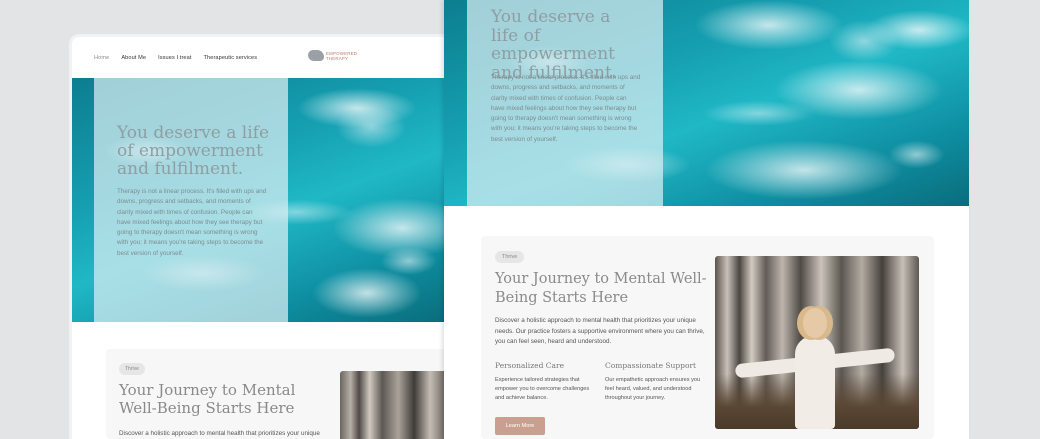 Image resolution: width=1040 pixels, height=439 pixels. What do you see at coordinates (815, 382) in the screenshot?
I see `photo-person-body` at bounding box center [815, 382].